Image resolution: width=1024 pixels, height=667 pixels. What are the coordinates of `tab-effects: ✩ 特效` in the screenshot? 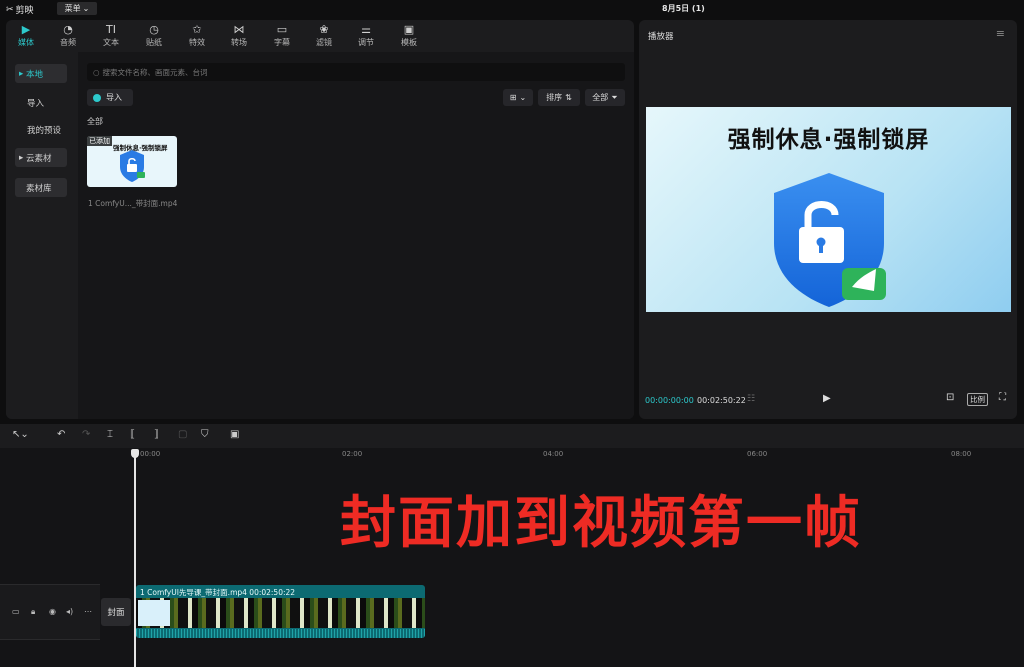 It's located at (197, 35).